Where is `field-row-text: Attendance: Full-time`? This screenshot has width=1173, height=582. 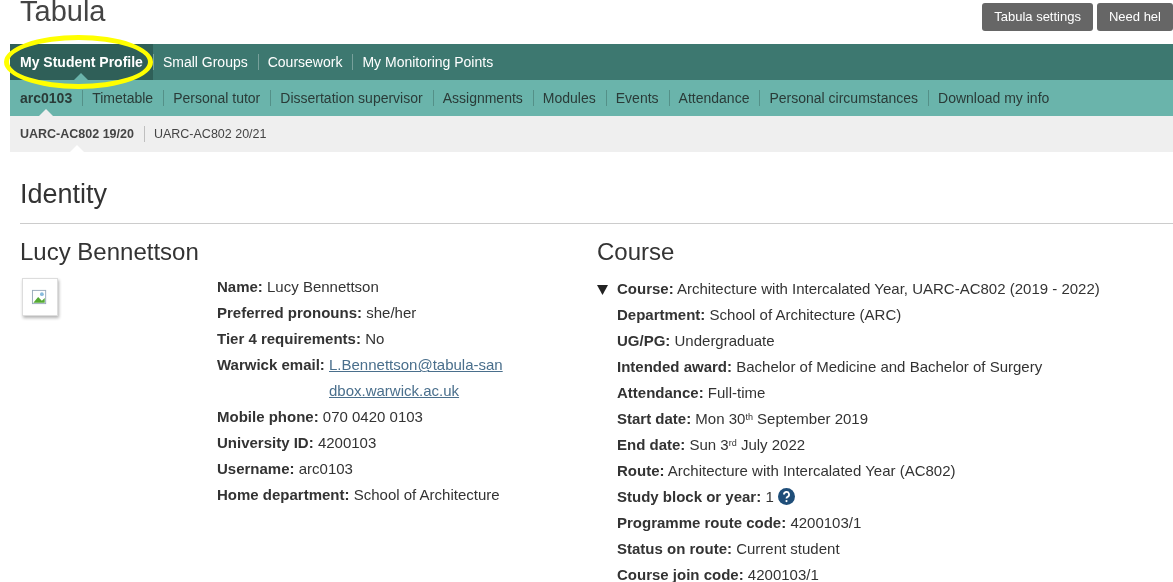
field-row-text: Attendance: Full-time is located at coordinates (691, 393).